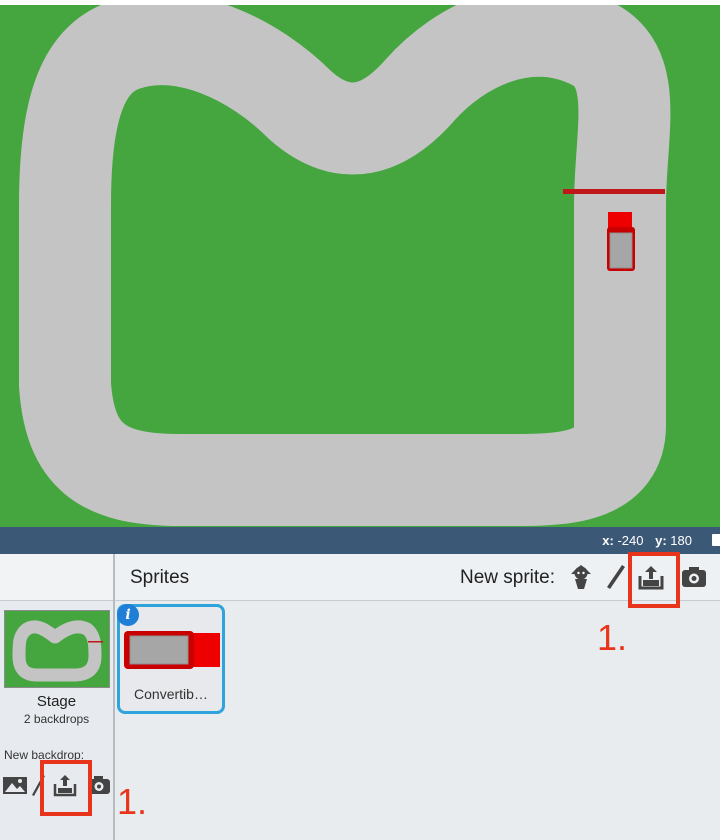 Image resolution: width=720 pixels, height=840 pixels. What do you see at coordinates (654, 580) in the screenshot?
I see `upload-sprite-highlight` at bounding box center [654, 580].